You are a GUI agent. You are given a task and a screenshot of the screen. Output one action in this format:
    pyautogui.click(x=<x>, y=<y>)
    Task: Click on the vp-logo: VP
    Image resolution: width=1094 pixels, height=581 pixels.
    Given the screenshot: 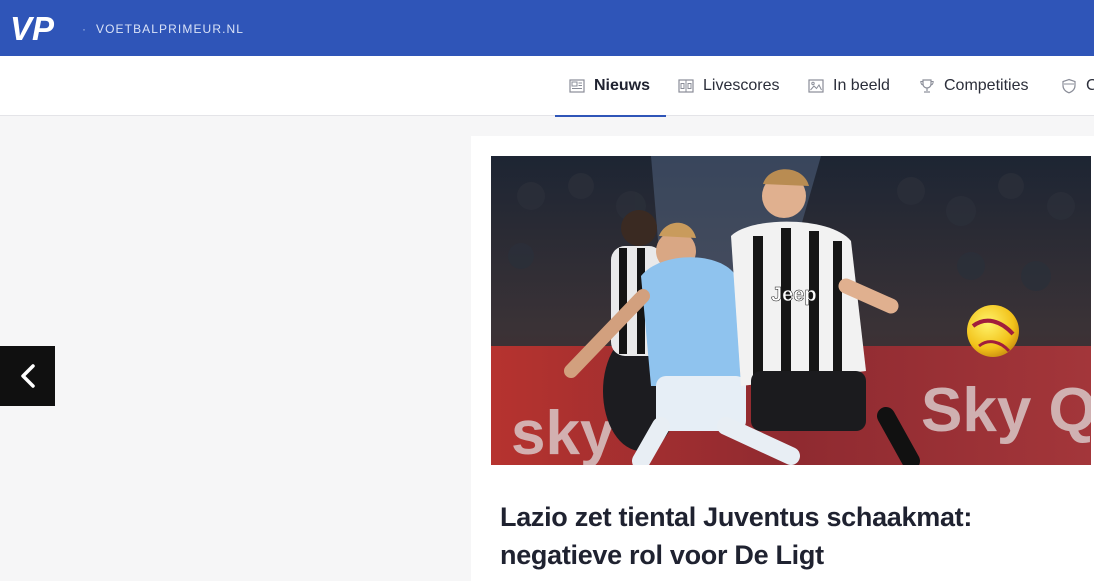 What is the action you would take?
    pyautogui.click(x=41, y=28)
    